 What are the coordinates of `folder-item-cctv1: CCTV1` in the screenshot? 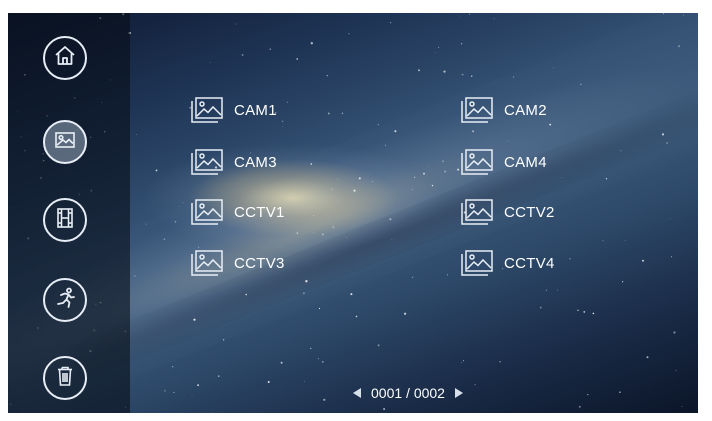 It's located at (237, 212).